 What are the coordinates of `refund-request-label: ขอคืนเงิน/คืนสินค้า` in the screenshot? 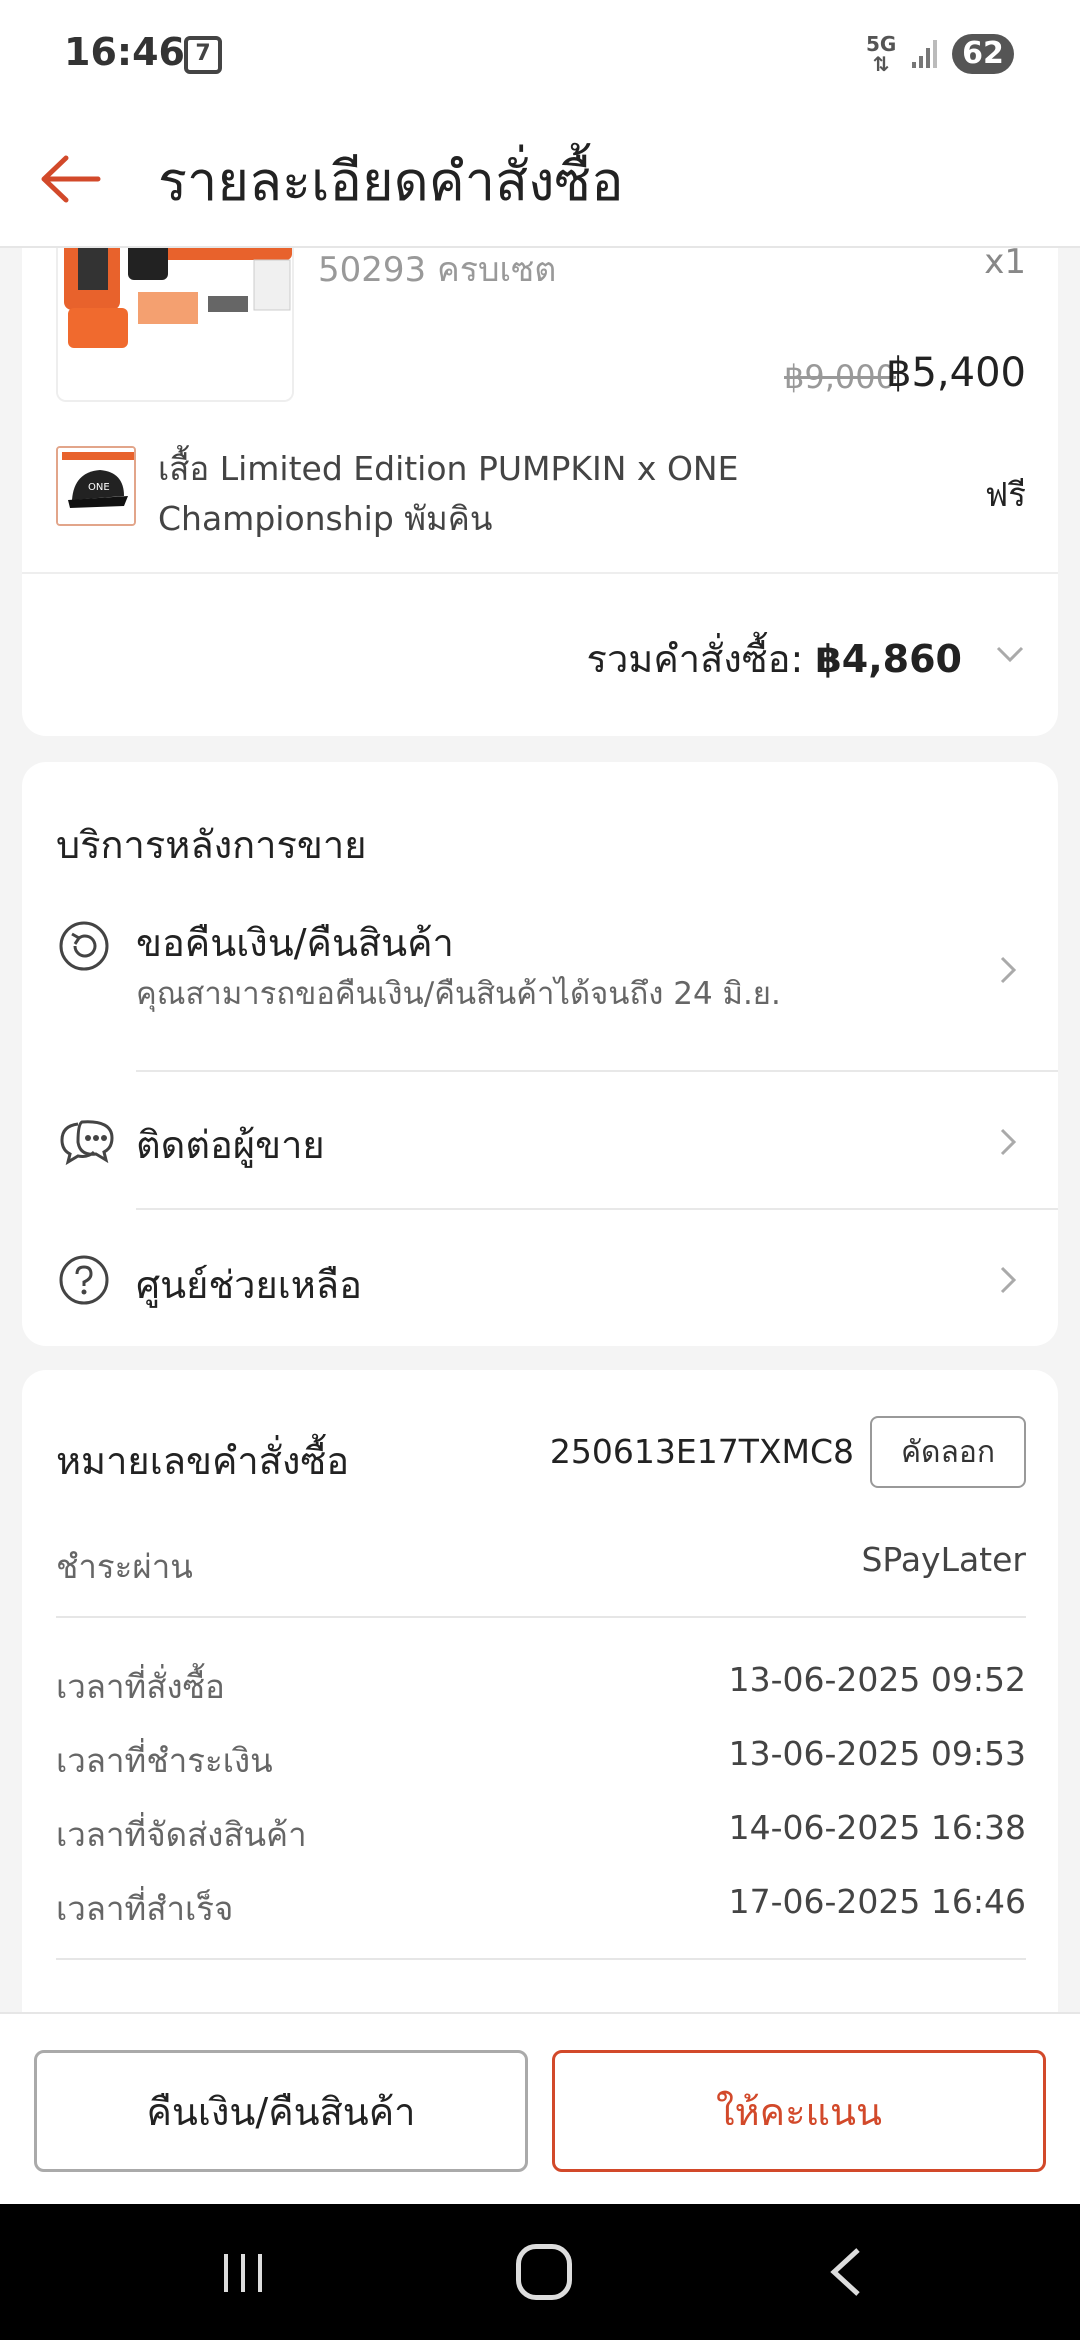 It's located at (295, 943).